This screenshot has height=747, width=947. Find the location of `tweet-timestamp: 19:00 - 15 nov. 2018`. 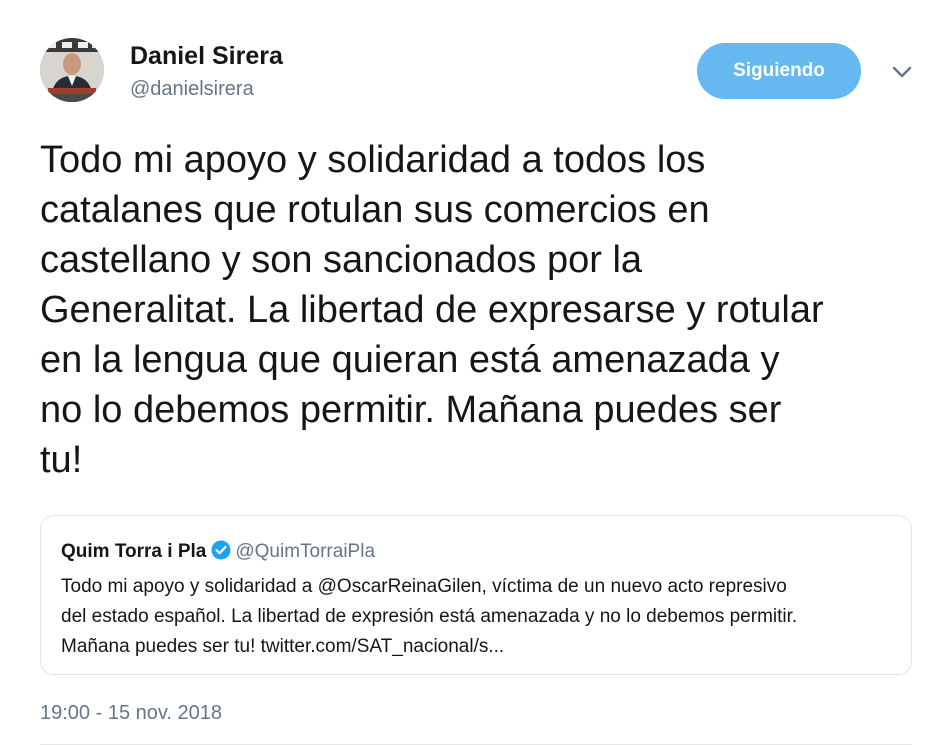

tweet-timestamp: 19:00 - 15 nov. 2018 is located at coordinates (131, 713).